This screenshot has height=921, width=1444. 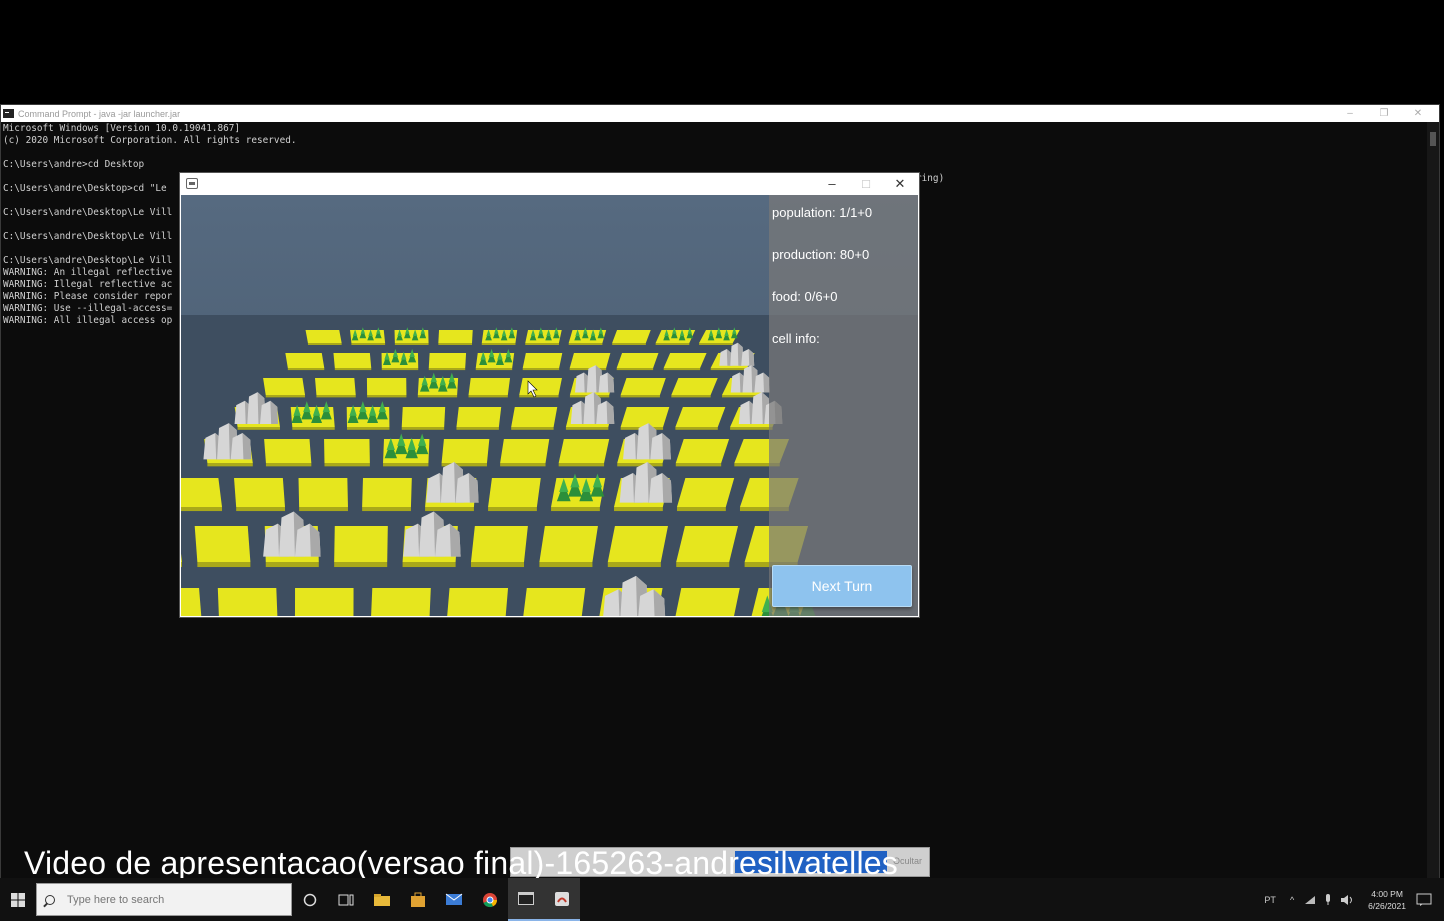 I want to click on store-icon, so click(x=418, y=899).